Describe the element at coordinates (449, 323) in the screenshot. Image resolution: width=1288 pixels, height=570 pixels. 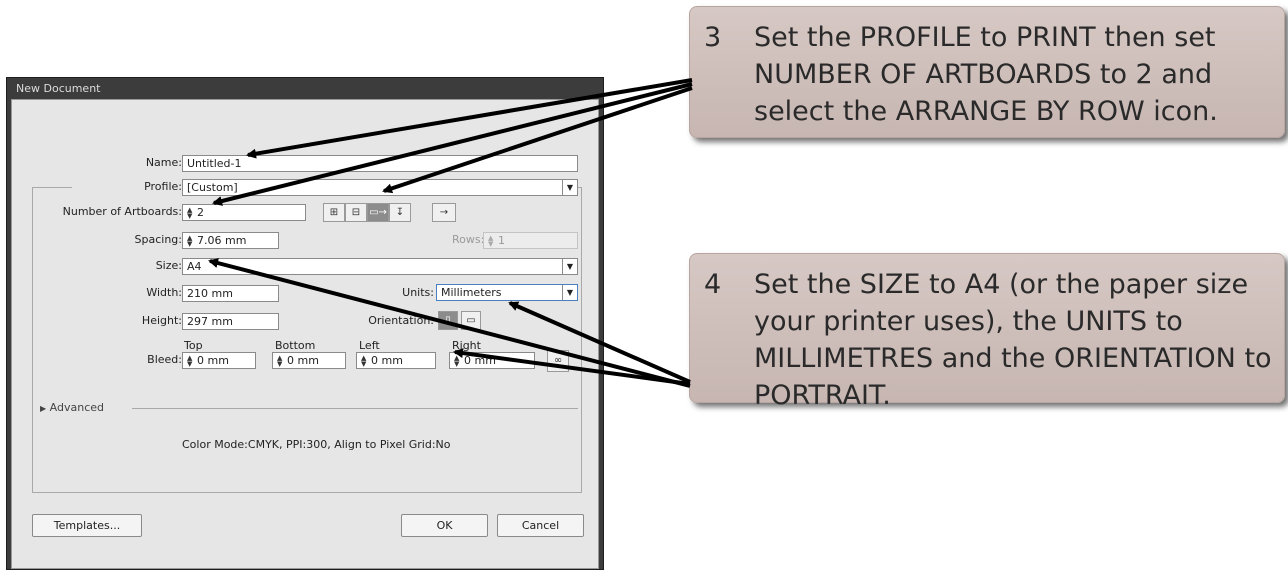
I see `arrow-to-size` at that location.